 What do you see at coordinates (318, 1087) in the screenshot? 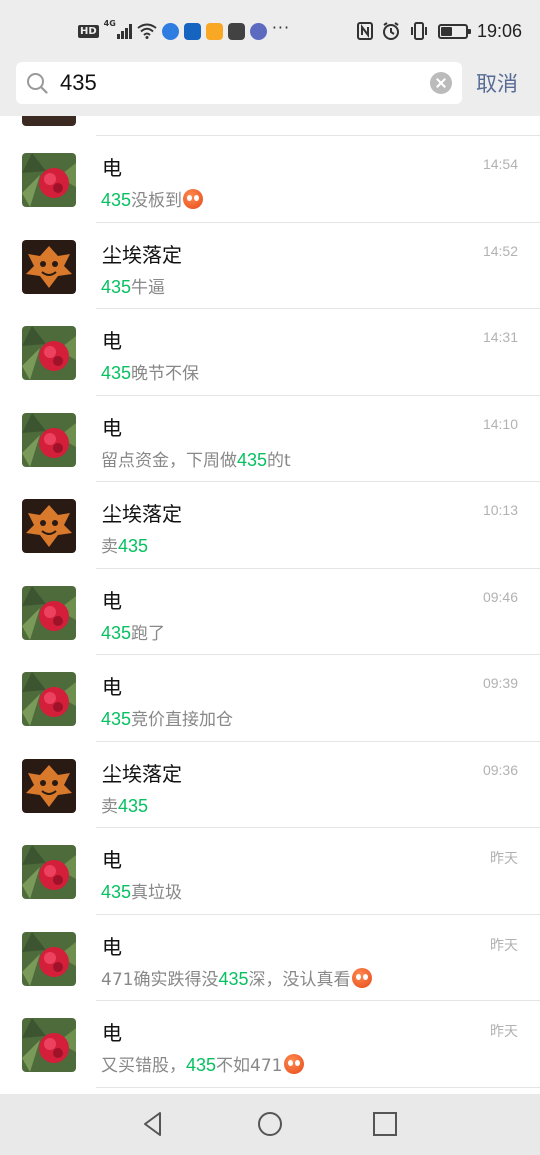
I see `divider` at bounding box center [318, 1087].